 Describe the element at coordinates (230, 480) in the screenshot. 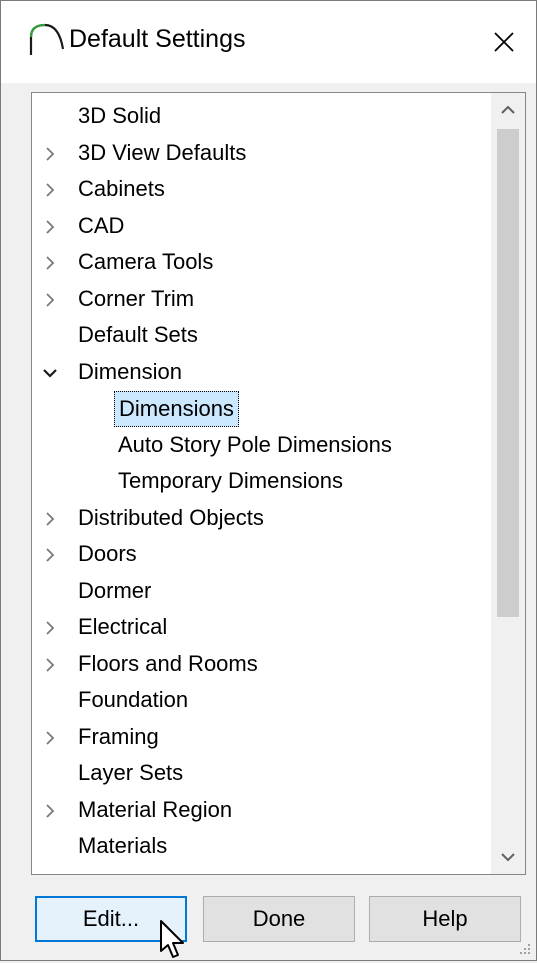

I see `tree-item-label: Temporary Dimensions` at that location.